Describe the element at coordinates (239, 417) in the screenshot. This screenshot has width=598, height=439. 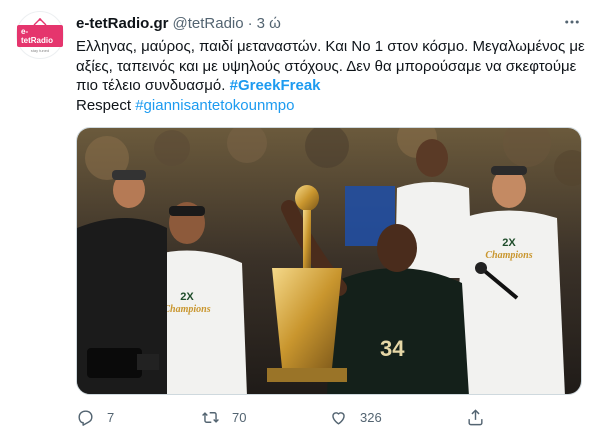
I see `retweet-count: 70` at that location.